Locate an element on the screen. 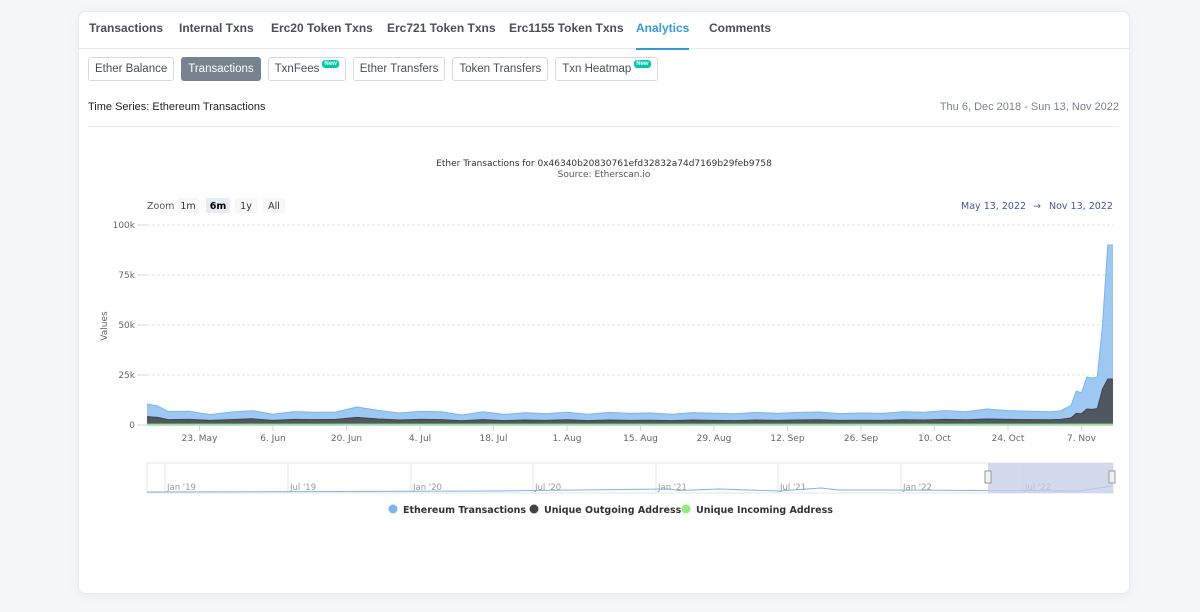  legend-item-unique-incoming: Unique Incoming Address is located at coordinates (757, 510).